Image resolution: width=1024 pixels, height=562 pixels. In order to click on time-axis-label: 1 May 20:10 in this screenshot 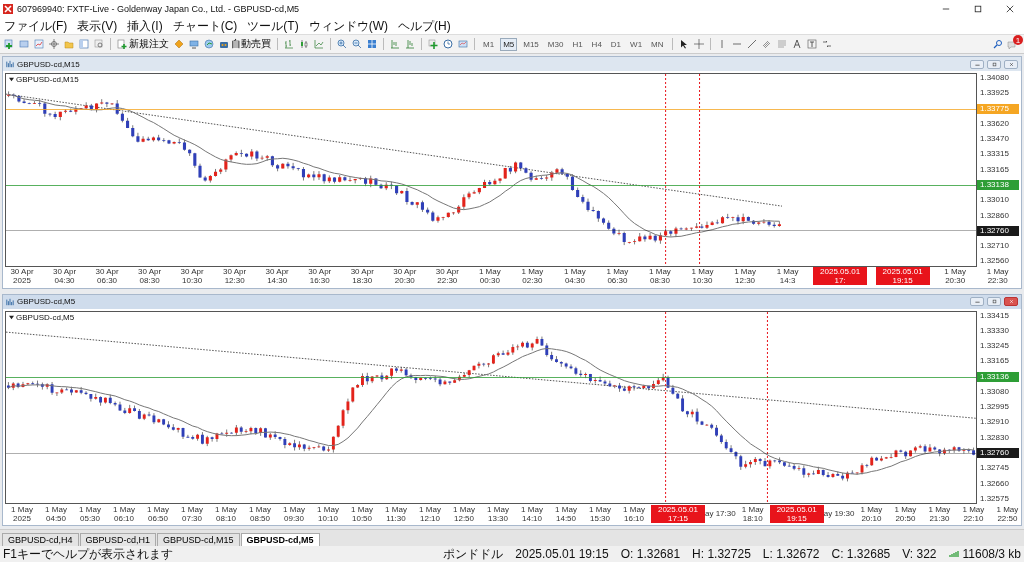, I will do `click(871, 513)`.